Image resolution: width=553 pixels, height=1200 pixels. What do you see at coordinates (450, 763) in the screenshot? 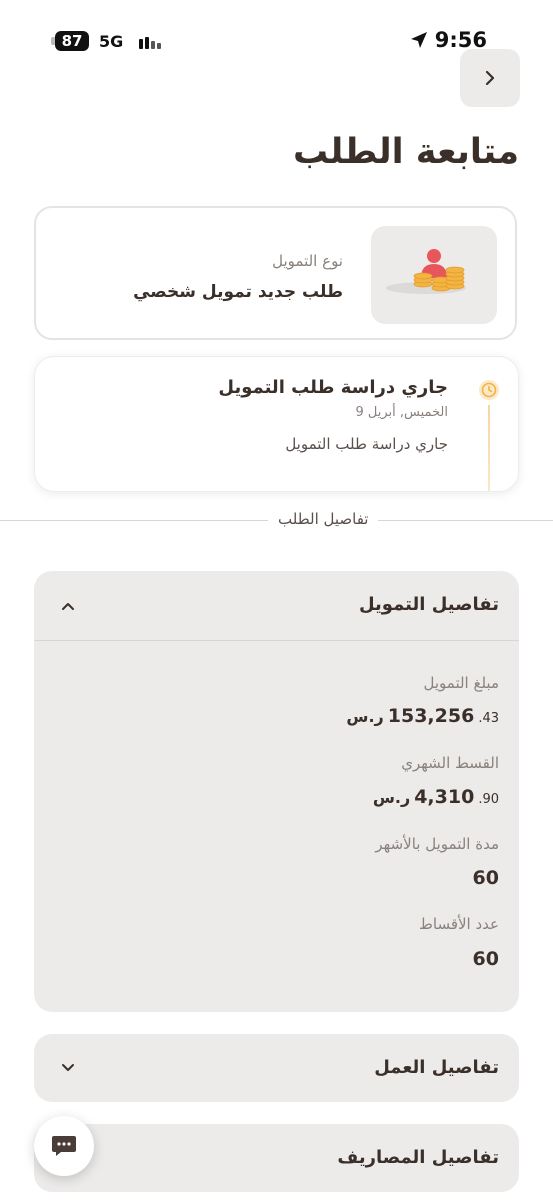
I see `monthly-installment-label: القسط الشهري` at bounding box center [450, 763].